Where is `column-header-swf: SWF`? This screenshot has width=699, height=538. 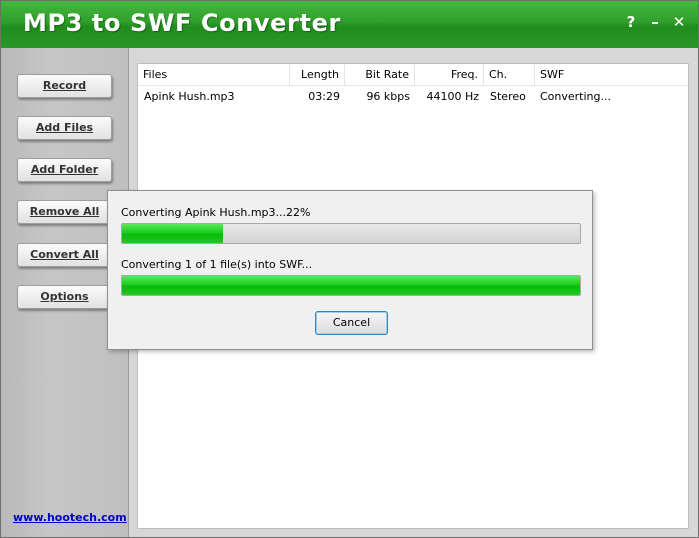
column-header-swf: SWF is located at coordinates (611, 75).